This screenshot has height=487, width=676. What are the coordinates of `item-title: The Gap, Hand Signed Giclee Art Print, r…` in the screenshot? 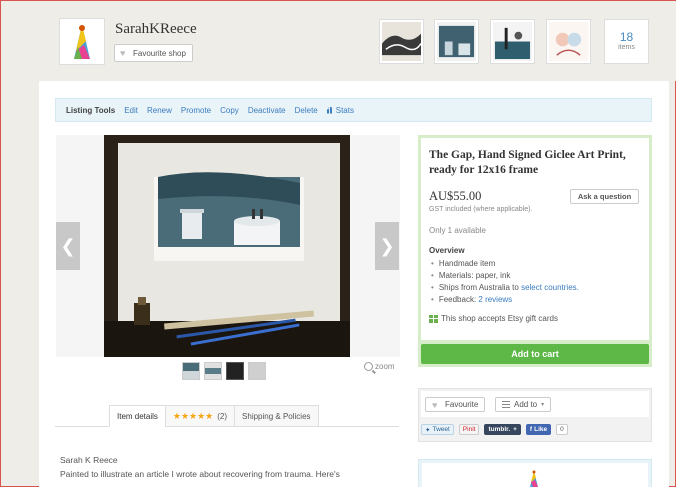 It's located at (527, 162).